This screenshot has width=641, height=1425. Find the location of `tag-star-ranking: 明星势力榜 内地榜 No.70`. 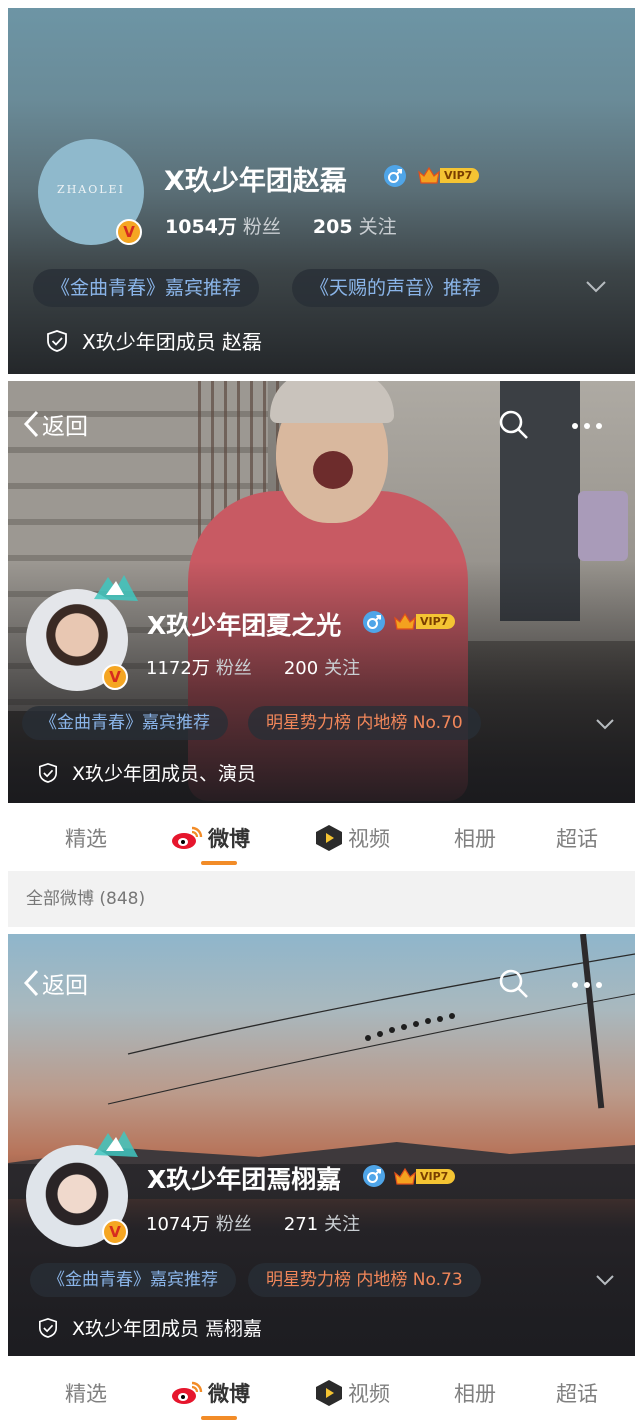

tag-star-ranking: 明星势力榜 内地榜 No.70 is located at coordinates (364, 723).